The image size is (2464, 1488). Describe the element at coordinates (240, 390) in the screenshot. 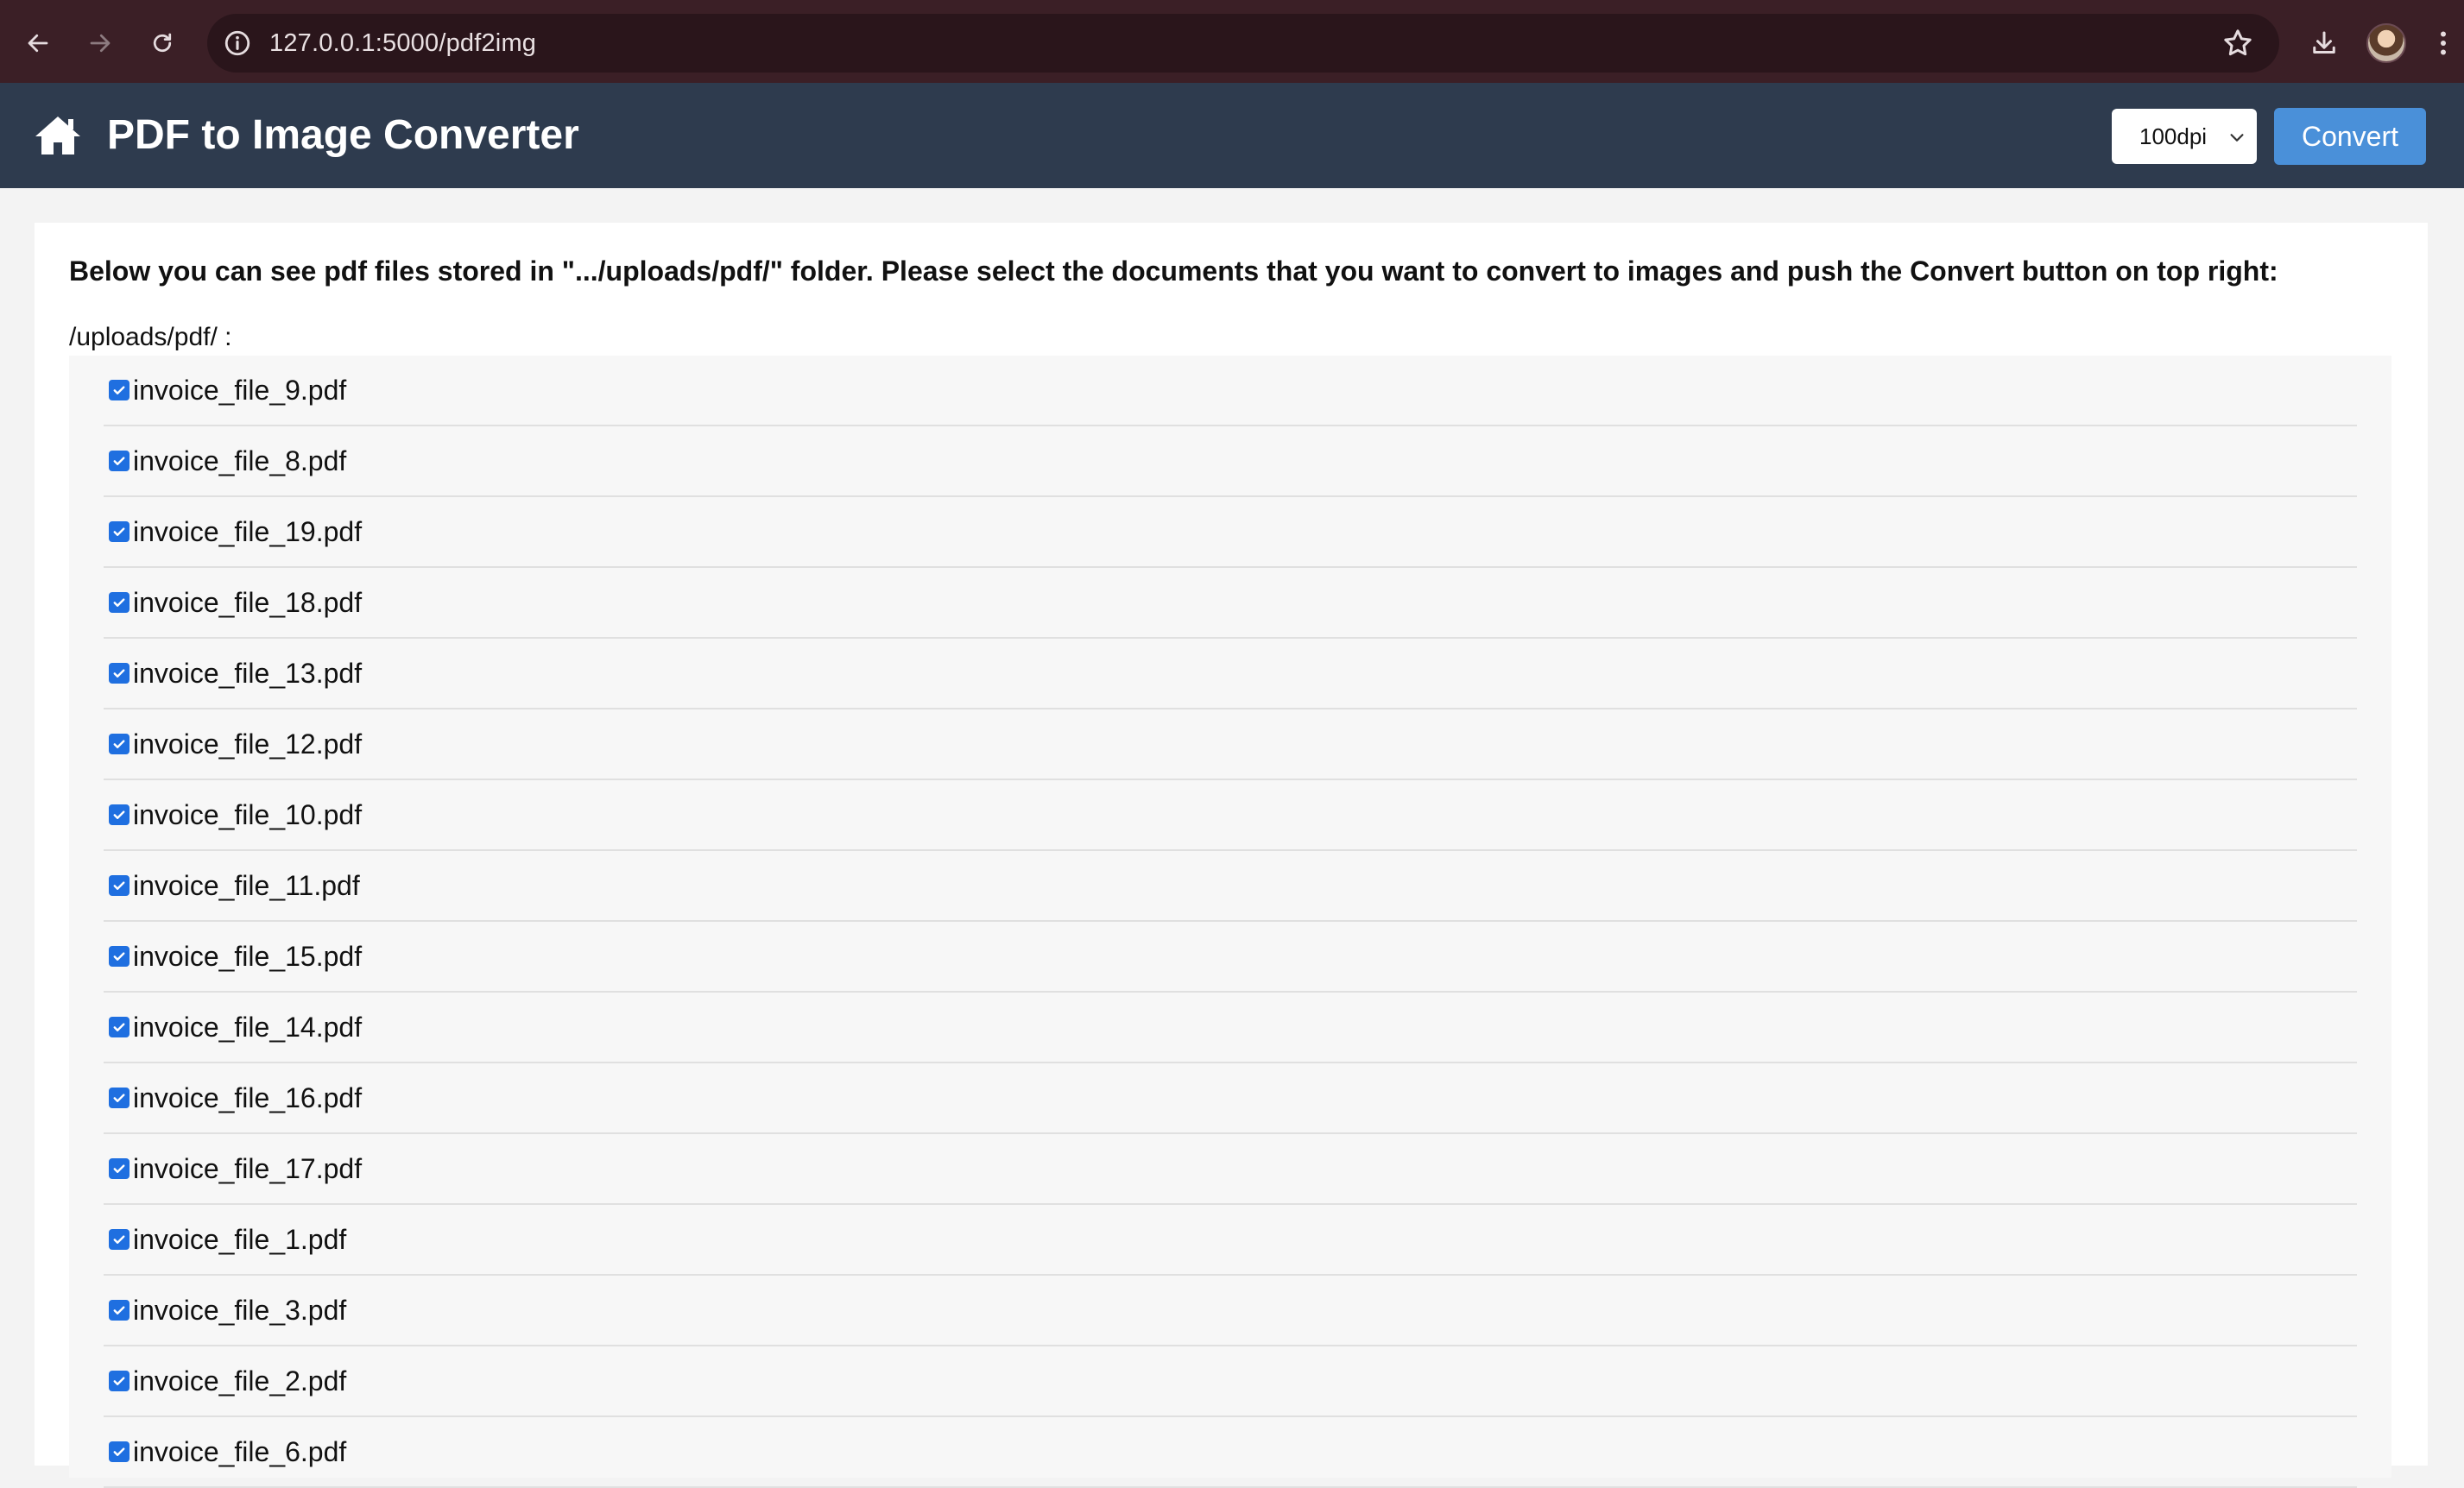

I see `file-name: invoice_file_9.pdf` at that location.